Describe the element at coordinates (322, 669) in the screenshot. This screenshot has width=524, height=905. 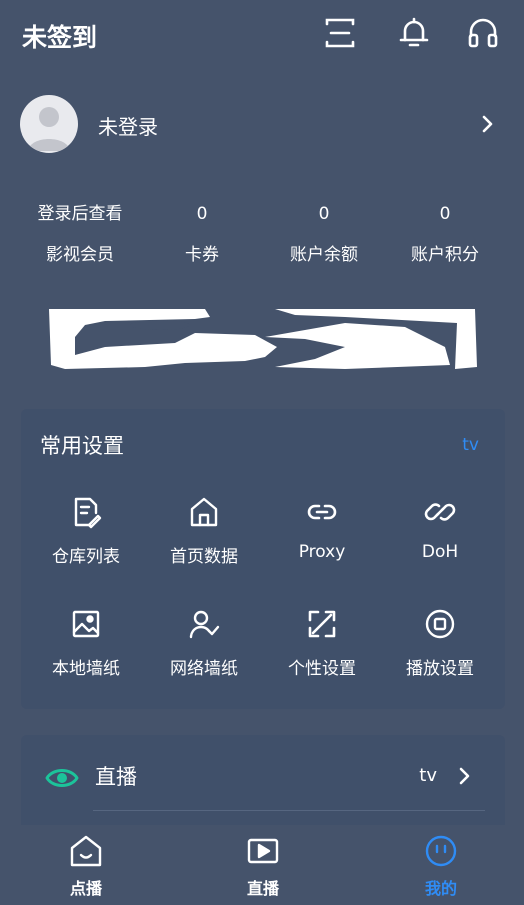
I see `settings-item-label: 个性设置` at that location.